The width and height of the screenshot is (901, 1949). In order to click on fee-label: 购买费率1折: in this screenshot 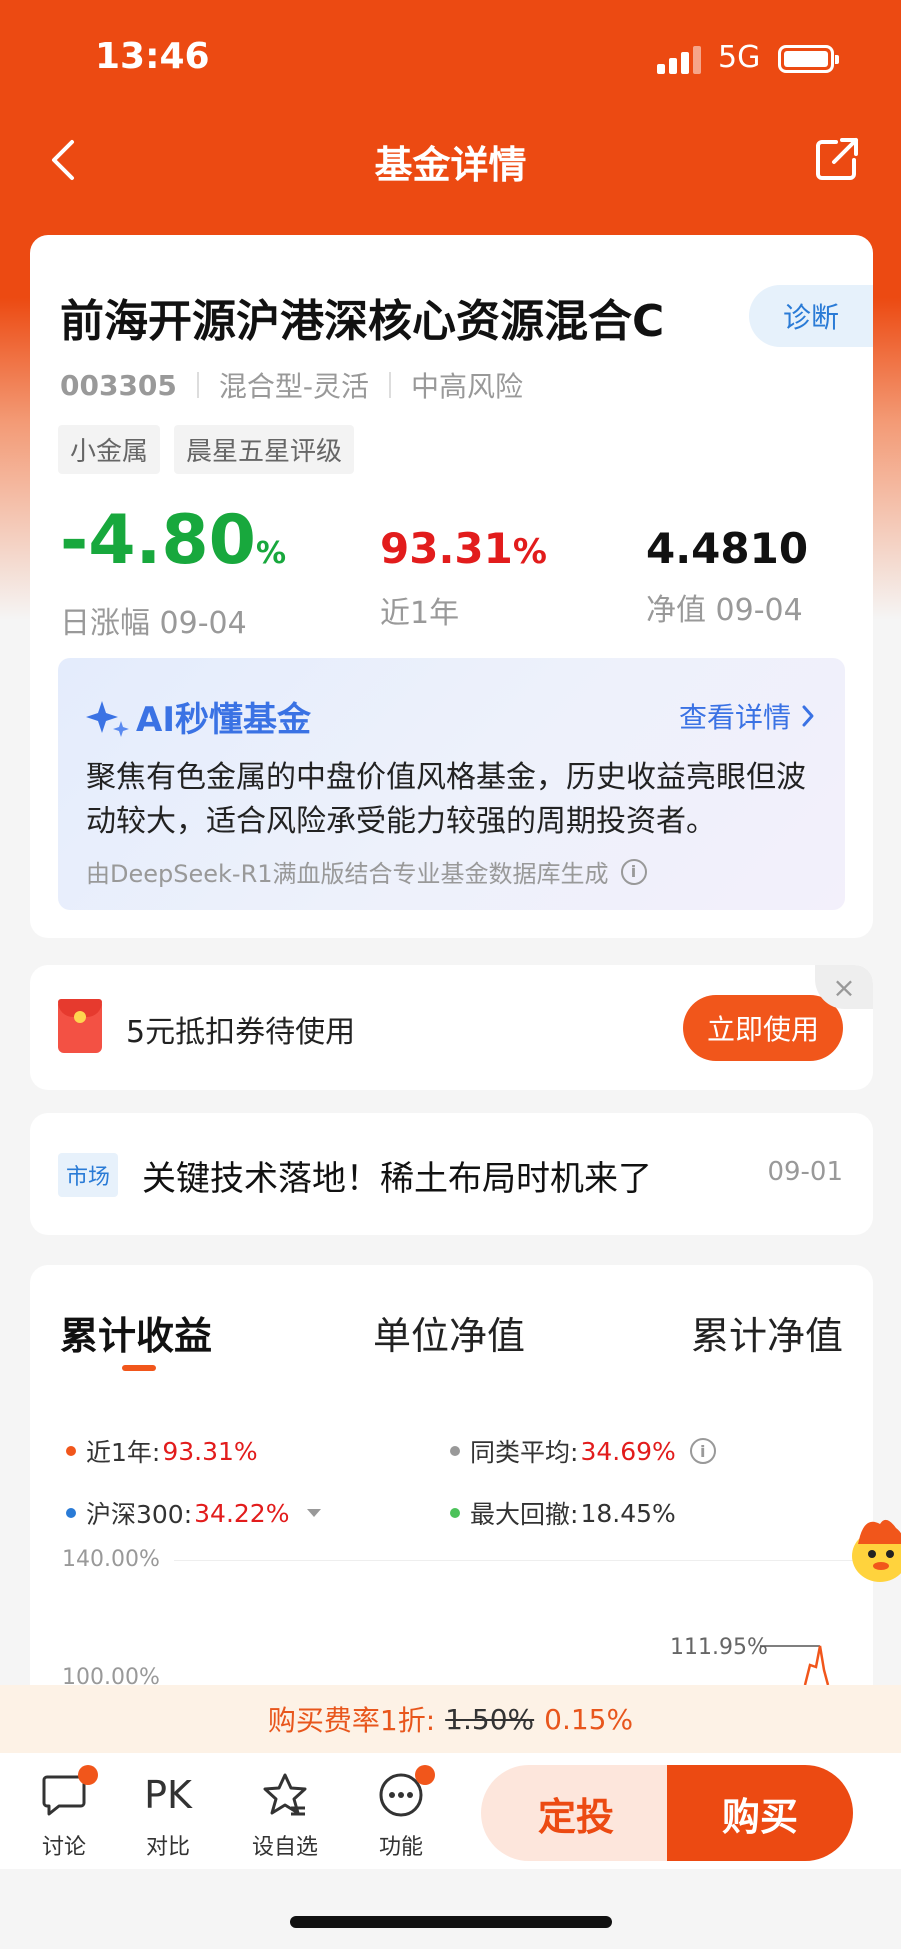, I will do `click(351, 1720)`.